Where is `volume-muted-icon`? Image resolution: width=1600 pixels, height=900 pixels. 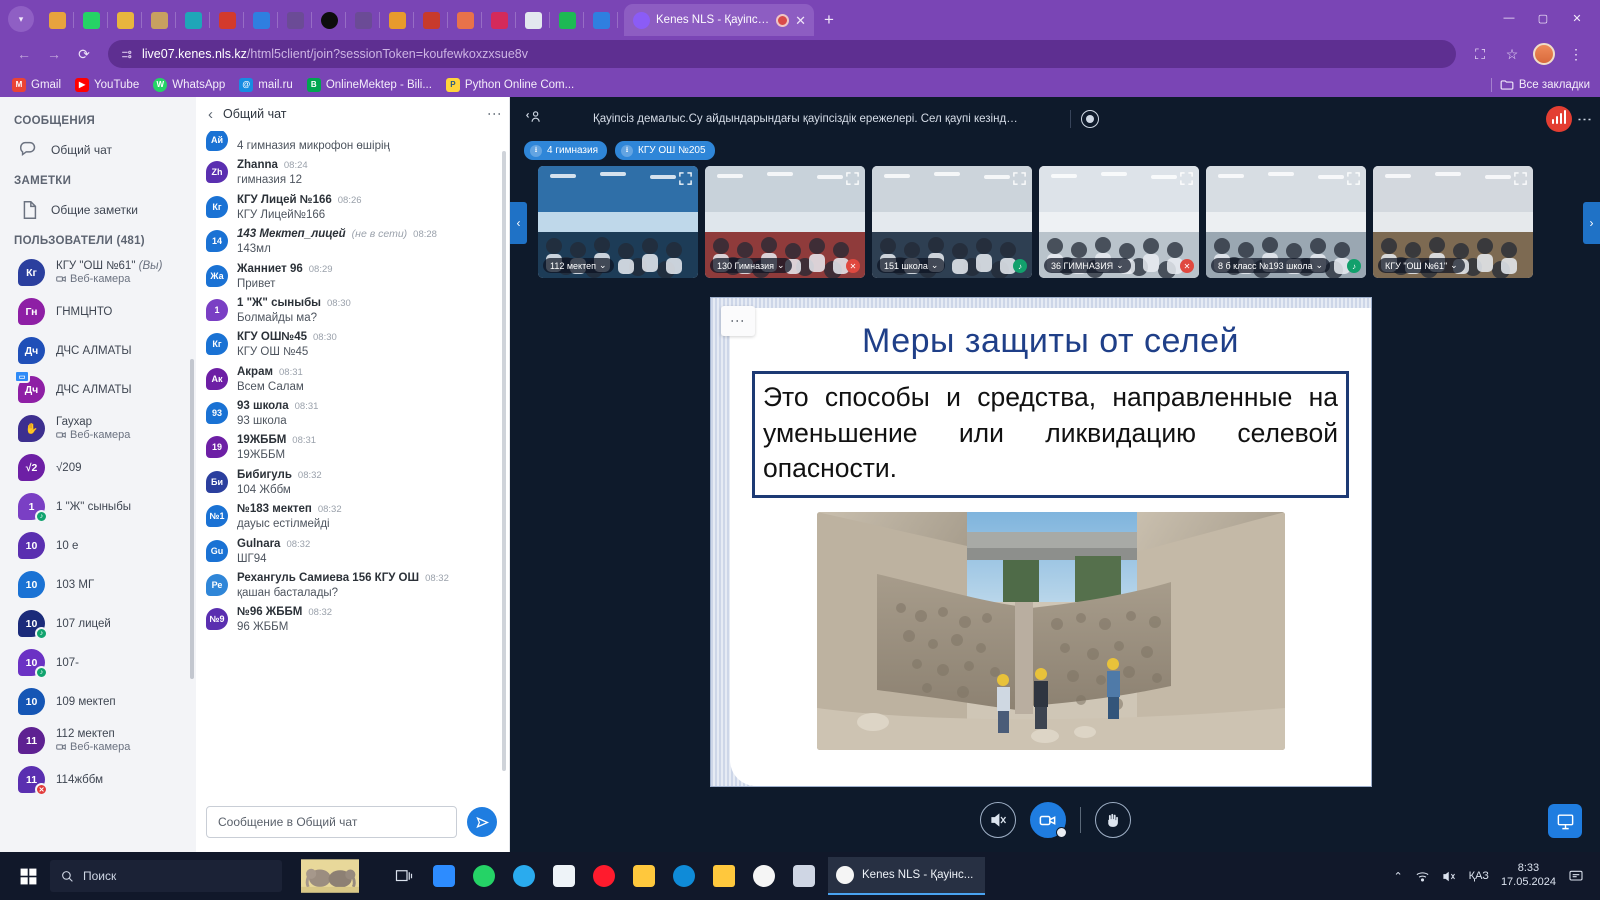 volume-muted-icon is located at coordinates (1449, 876).